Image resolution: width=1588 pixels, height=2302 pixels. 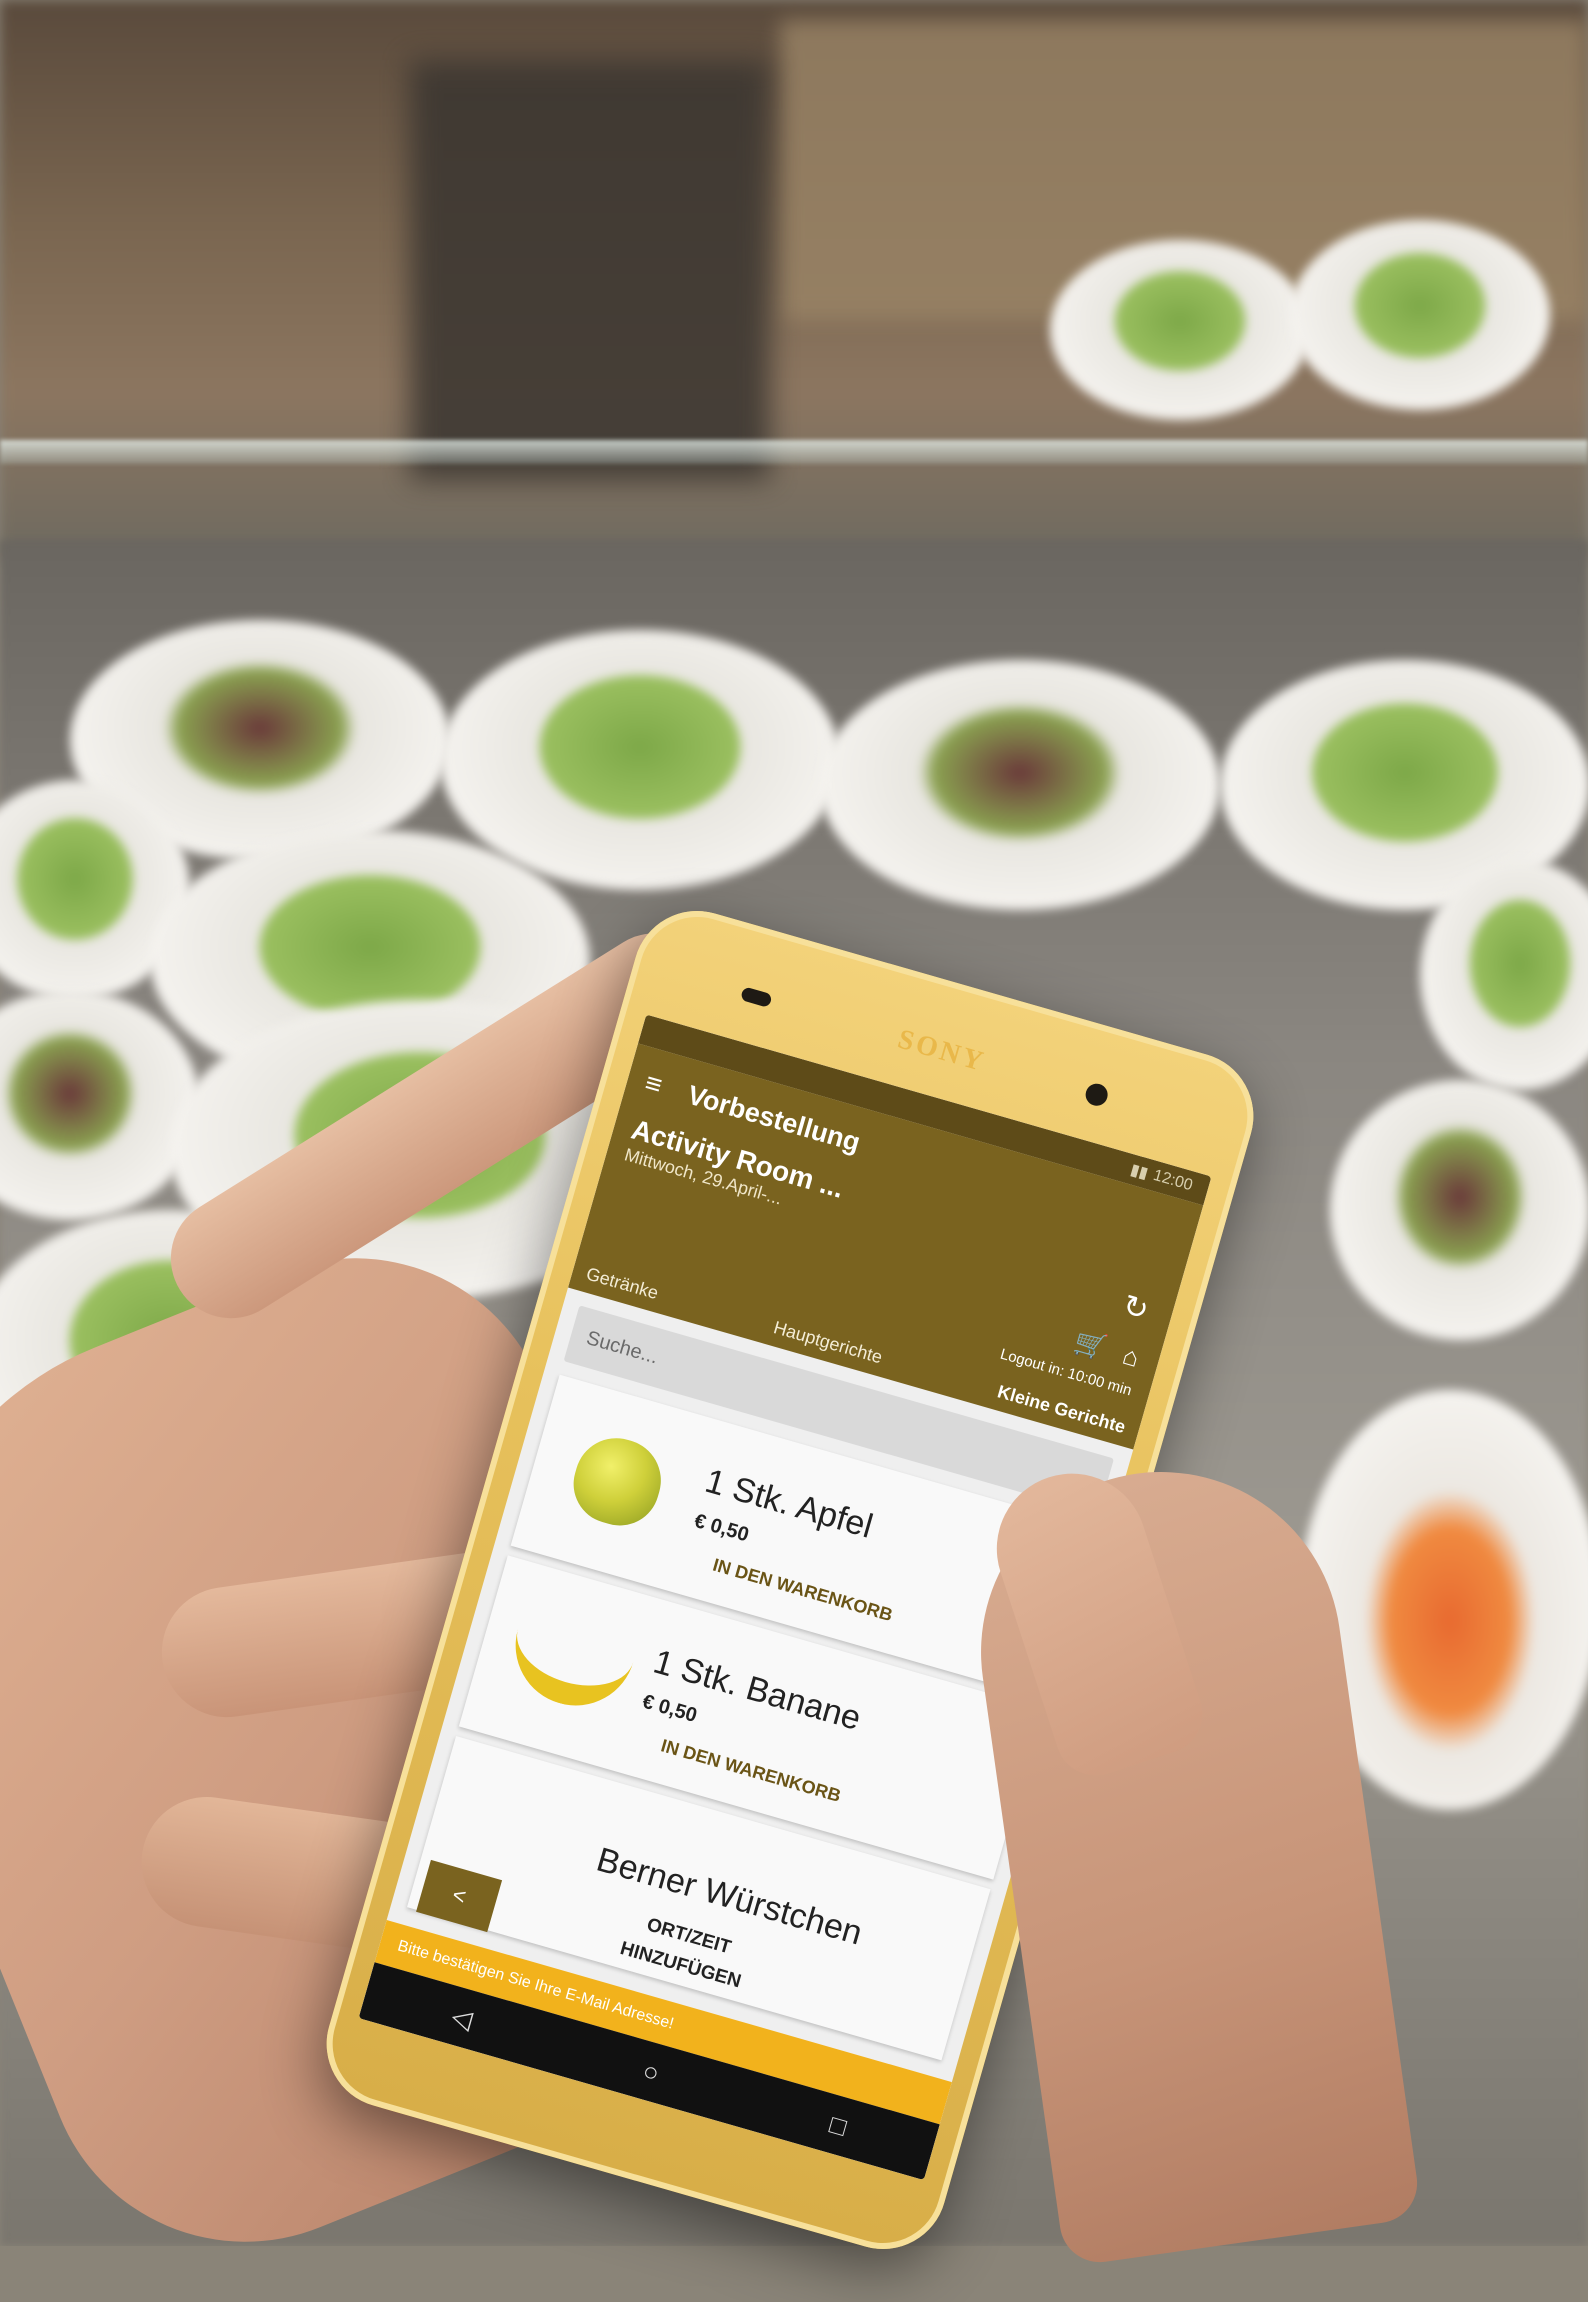 What do you see at coordinates (1139, 1172) in the screenshot?
I see `battery-icon: ▮▮` at bounding box center [1139, 1172].